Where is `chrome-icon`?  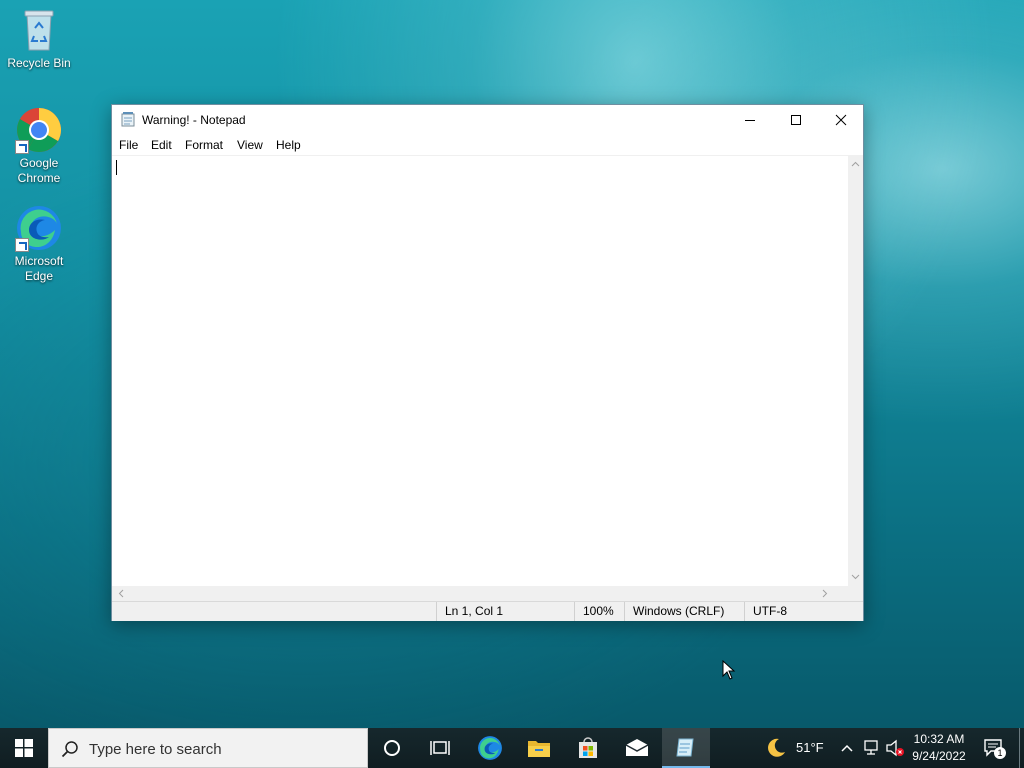
chrome-icon is located at coordinates (39, 130).